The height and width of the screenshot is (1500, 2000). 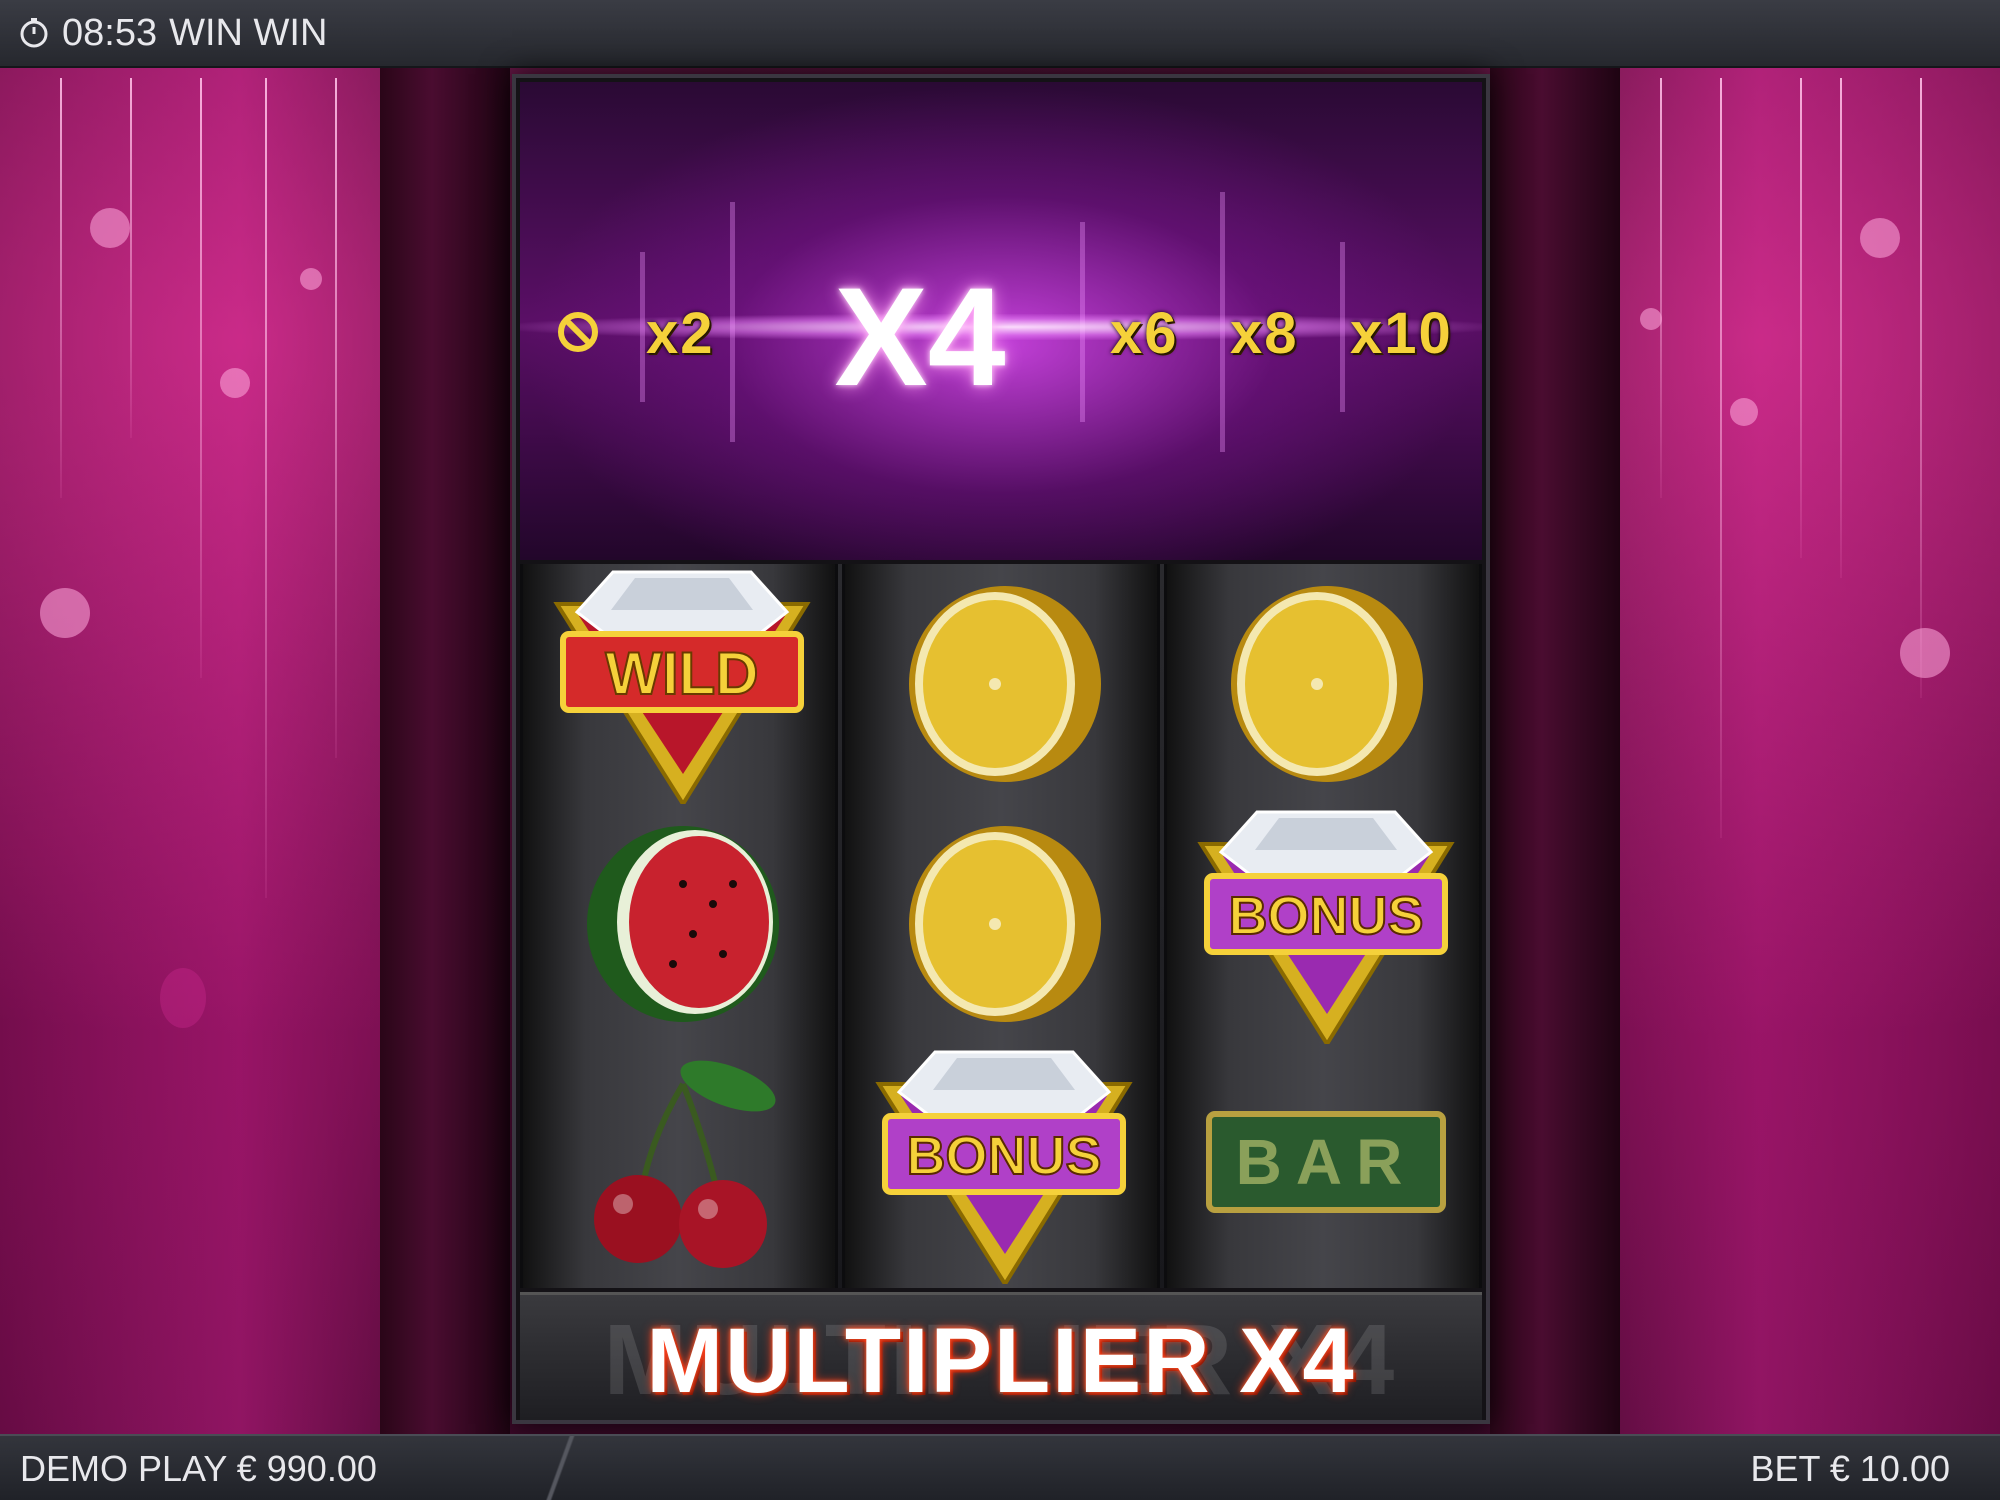 What do you see at coordinates (683, 924) in the screenshot?
I see `watermelon-symbol` at bounding box center [683, 924].